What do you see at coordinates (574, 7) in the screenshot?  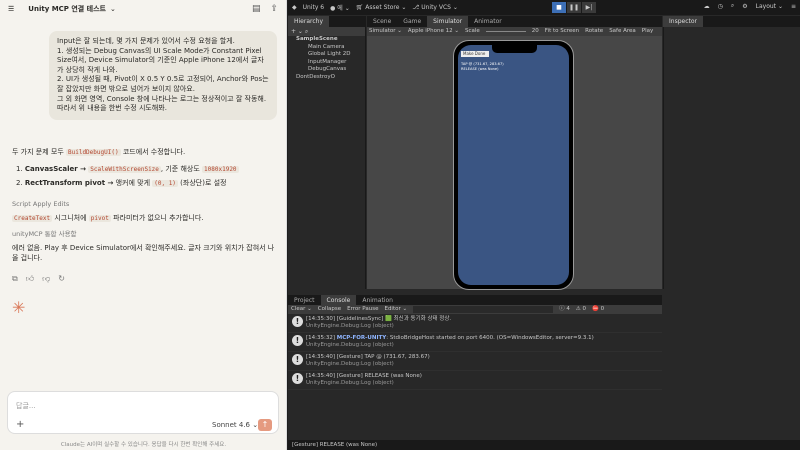 I see `pause-button: ❚❚` at bounding box center [574, 7].